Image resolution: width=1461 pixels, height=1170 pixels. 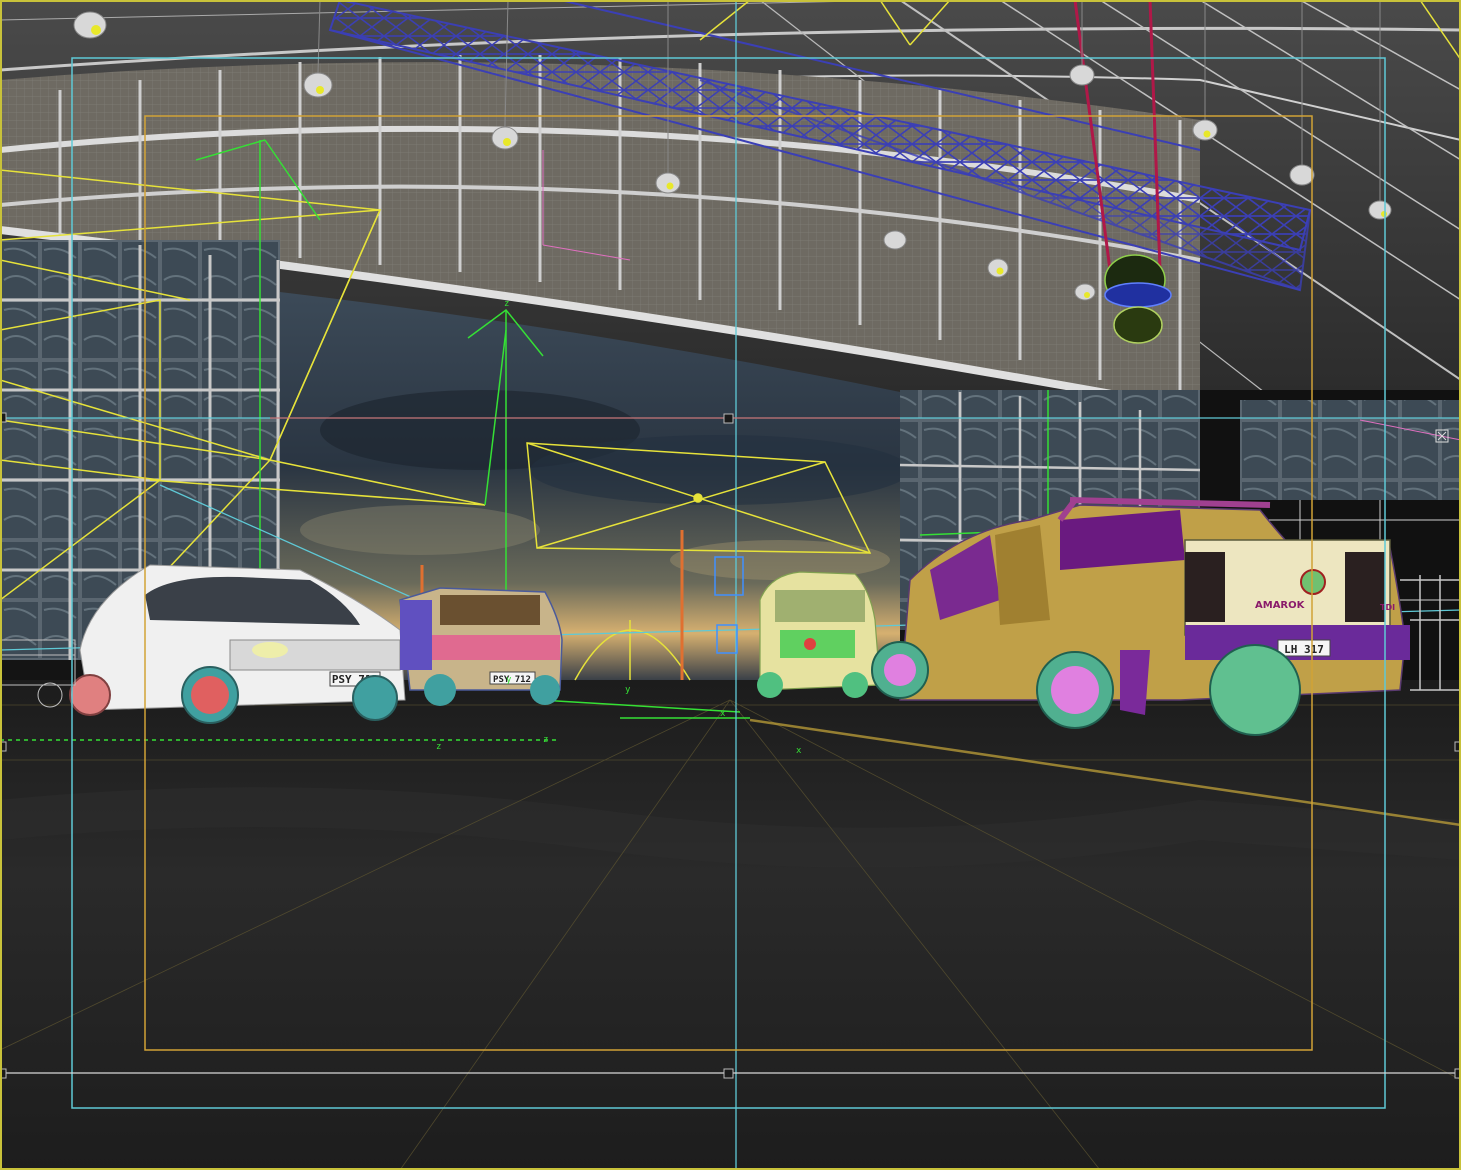 What do you see at coordinates (1304, 649) in the screenshot?
I see `amarok-plate: LH 317` at bounding box center [1304, 649].